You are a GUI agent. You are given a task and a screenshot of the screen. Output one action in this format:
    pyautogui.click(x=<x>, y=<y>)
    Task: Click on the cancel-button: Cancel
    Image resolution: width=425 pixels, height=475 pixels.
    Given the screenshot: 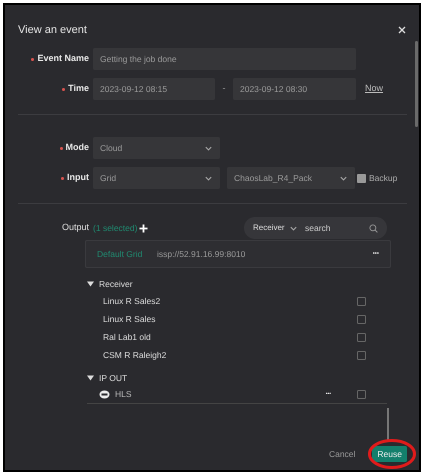 What is the action you would take?
    pyautogui.click(x=342, y=454)
    